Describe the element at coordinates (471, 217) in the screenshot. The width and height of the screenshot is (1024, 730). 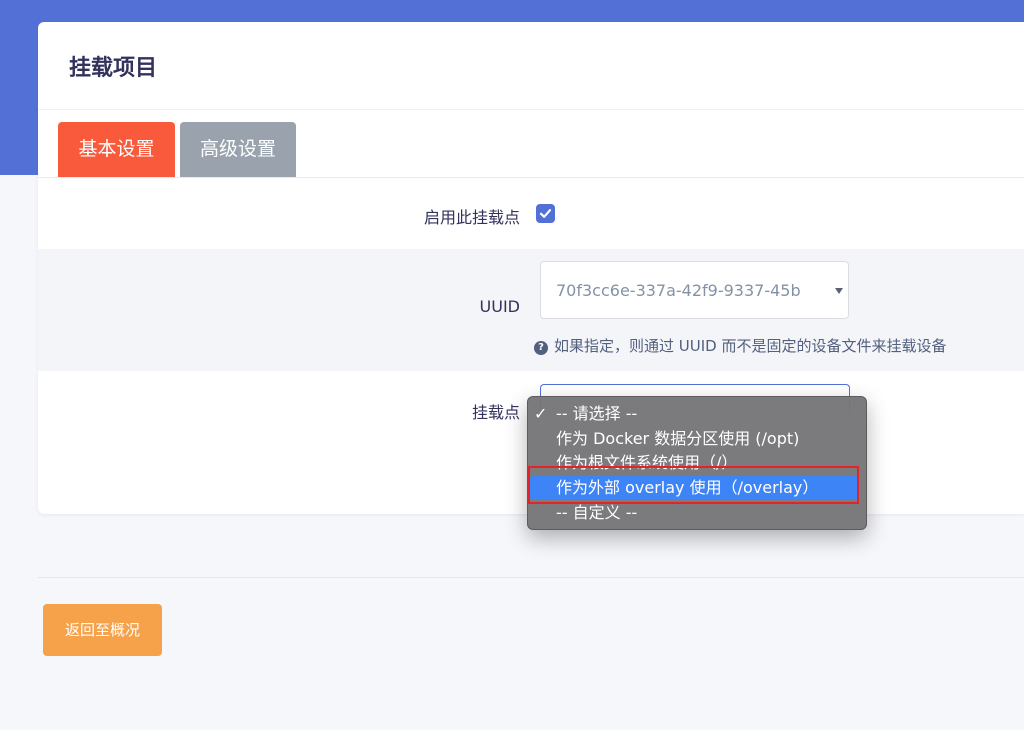
I see `enable-mount-label: 启用此挂载点` at that location.